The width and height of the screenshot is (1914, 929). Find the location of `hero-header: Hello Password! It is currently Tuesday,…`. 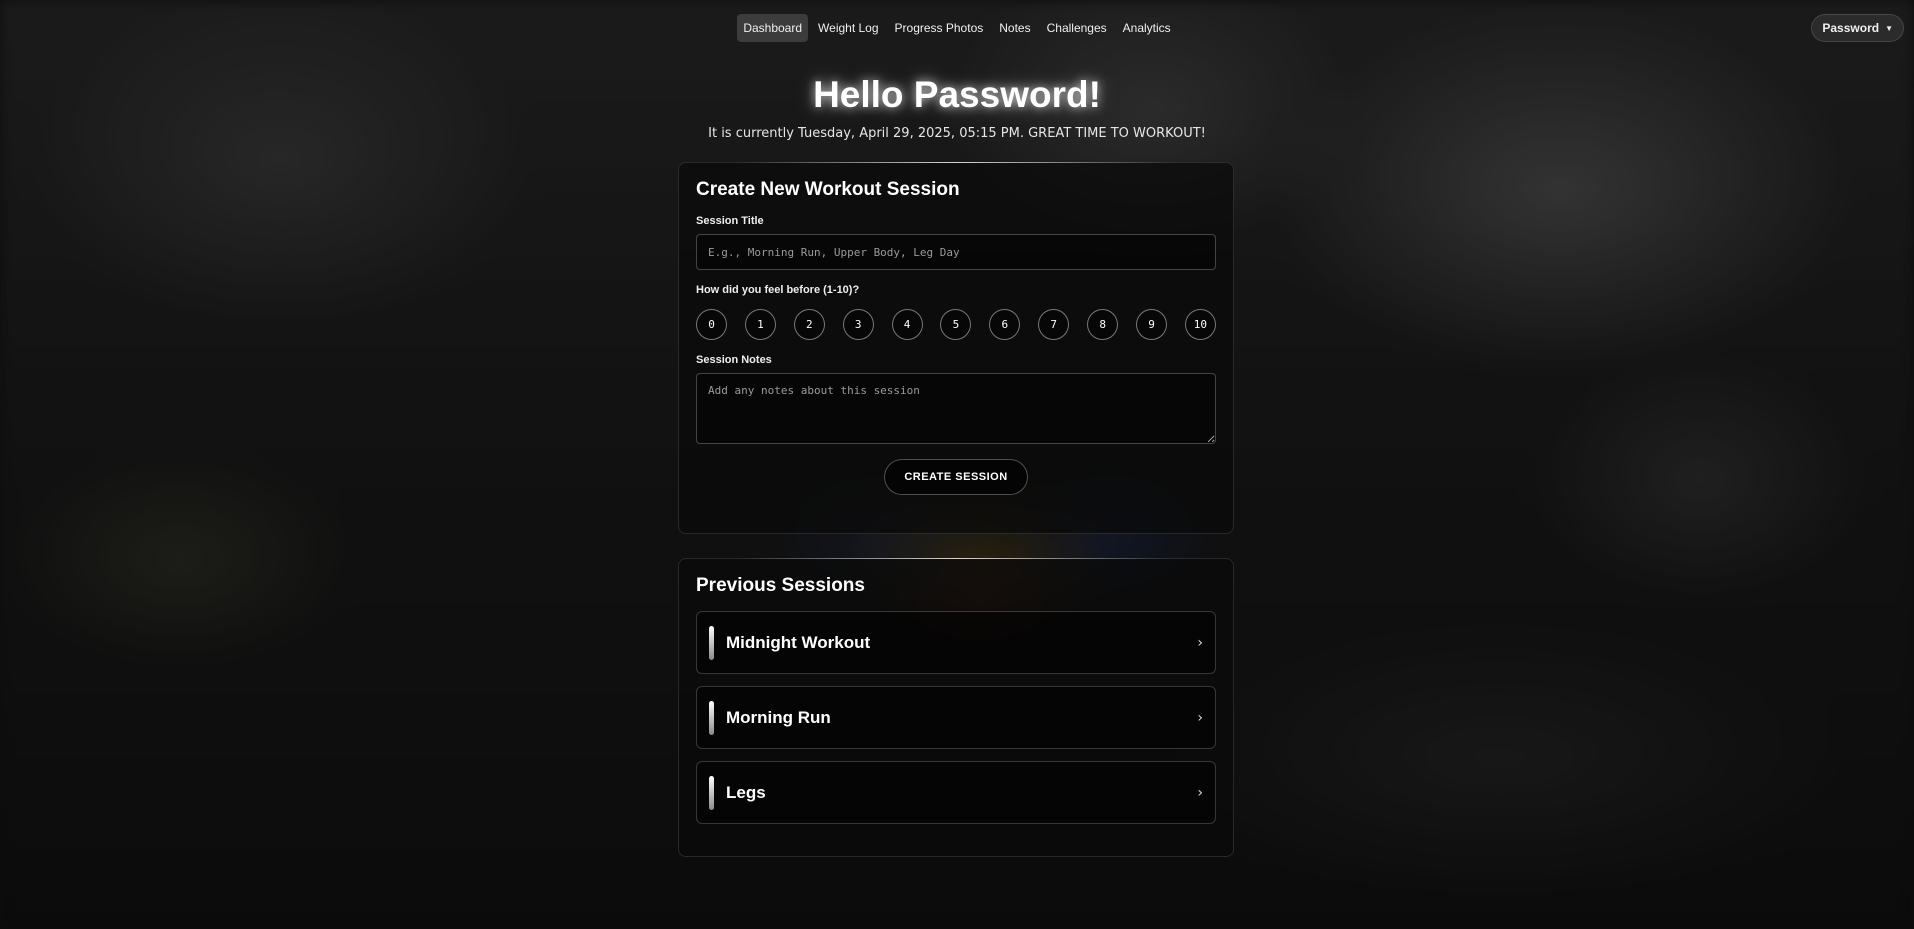

hero-header: Hello Password! It is currently Tuesday,… is located at coordinates (957, 107).